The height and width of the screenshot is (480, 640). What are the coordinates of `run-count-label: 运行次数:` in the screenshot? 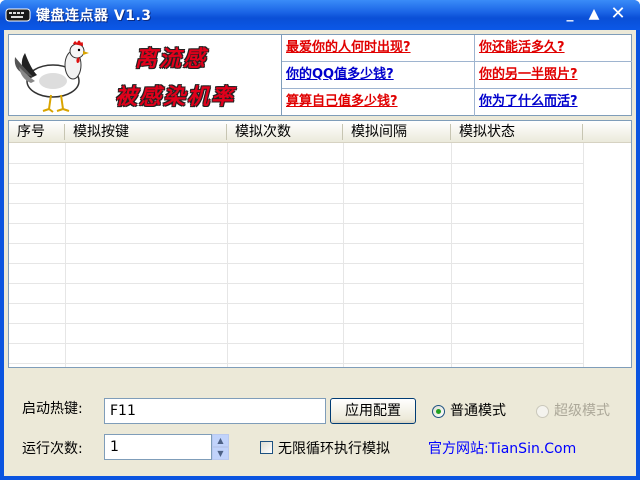 It's located at (52, 449).